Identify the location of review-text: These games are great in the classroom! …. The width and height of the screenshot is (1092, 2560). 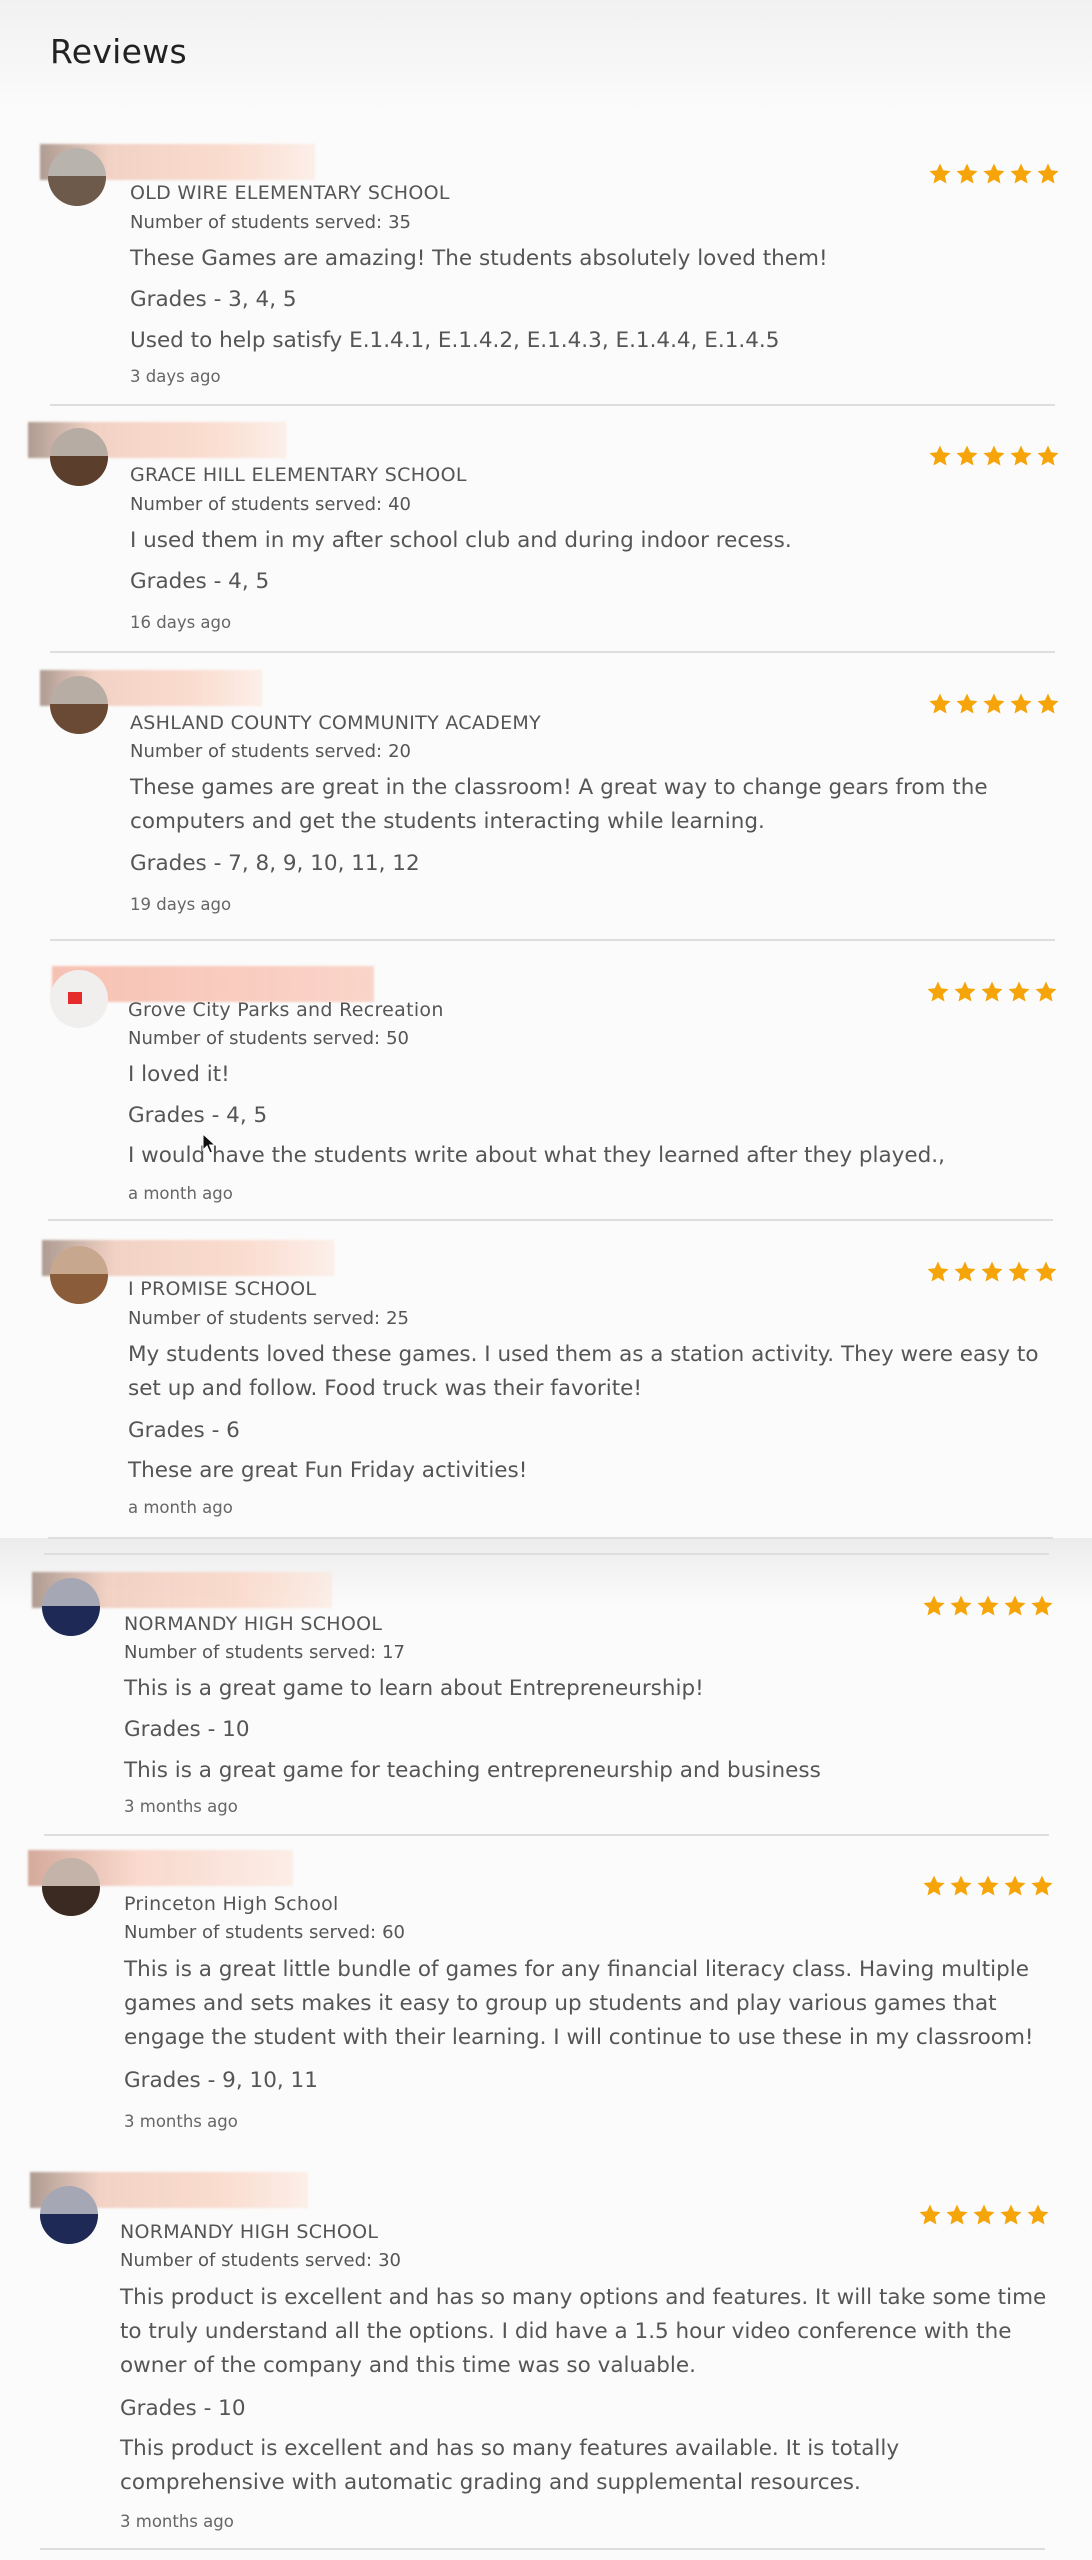
(559, 804).